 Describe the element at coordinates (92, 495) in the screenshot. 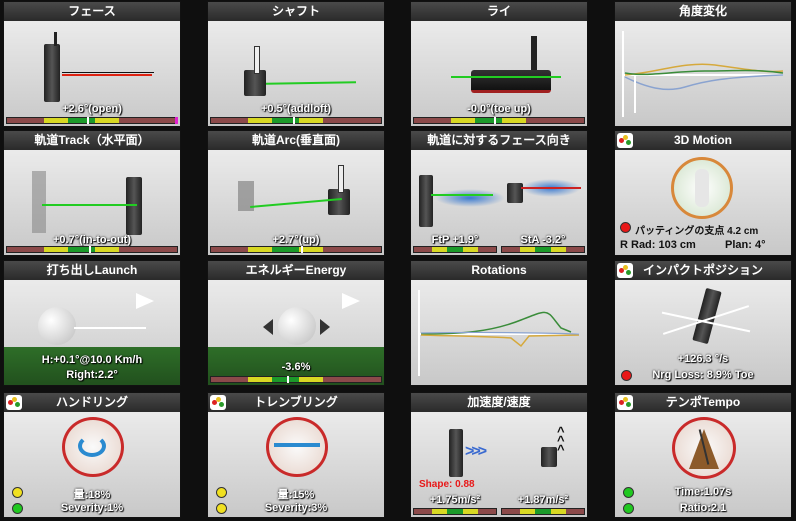

I see `handling-amount: 量:18%` at that location.